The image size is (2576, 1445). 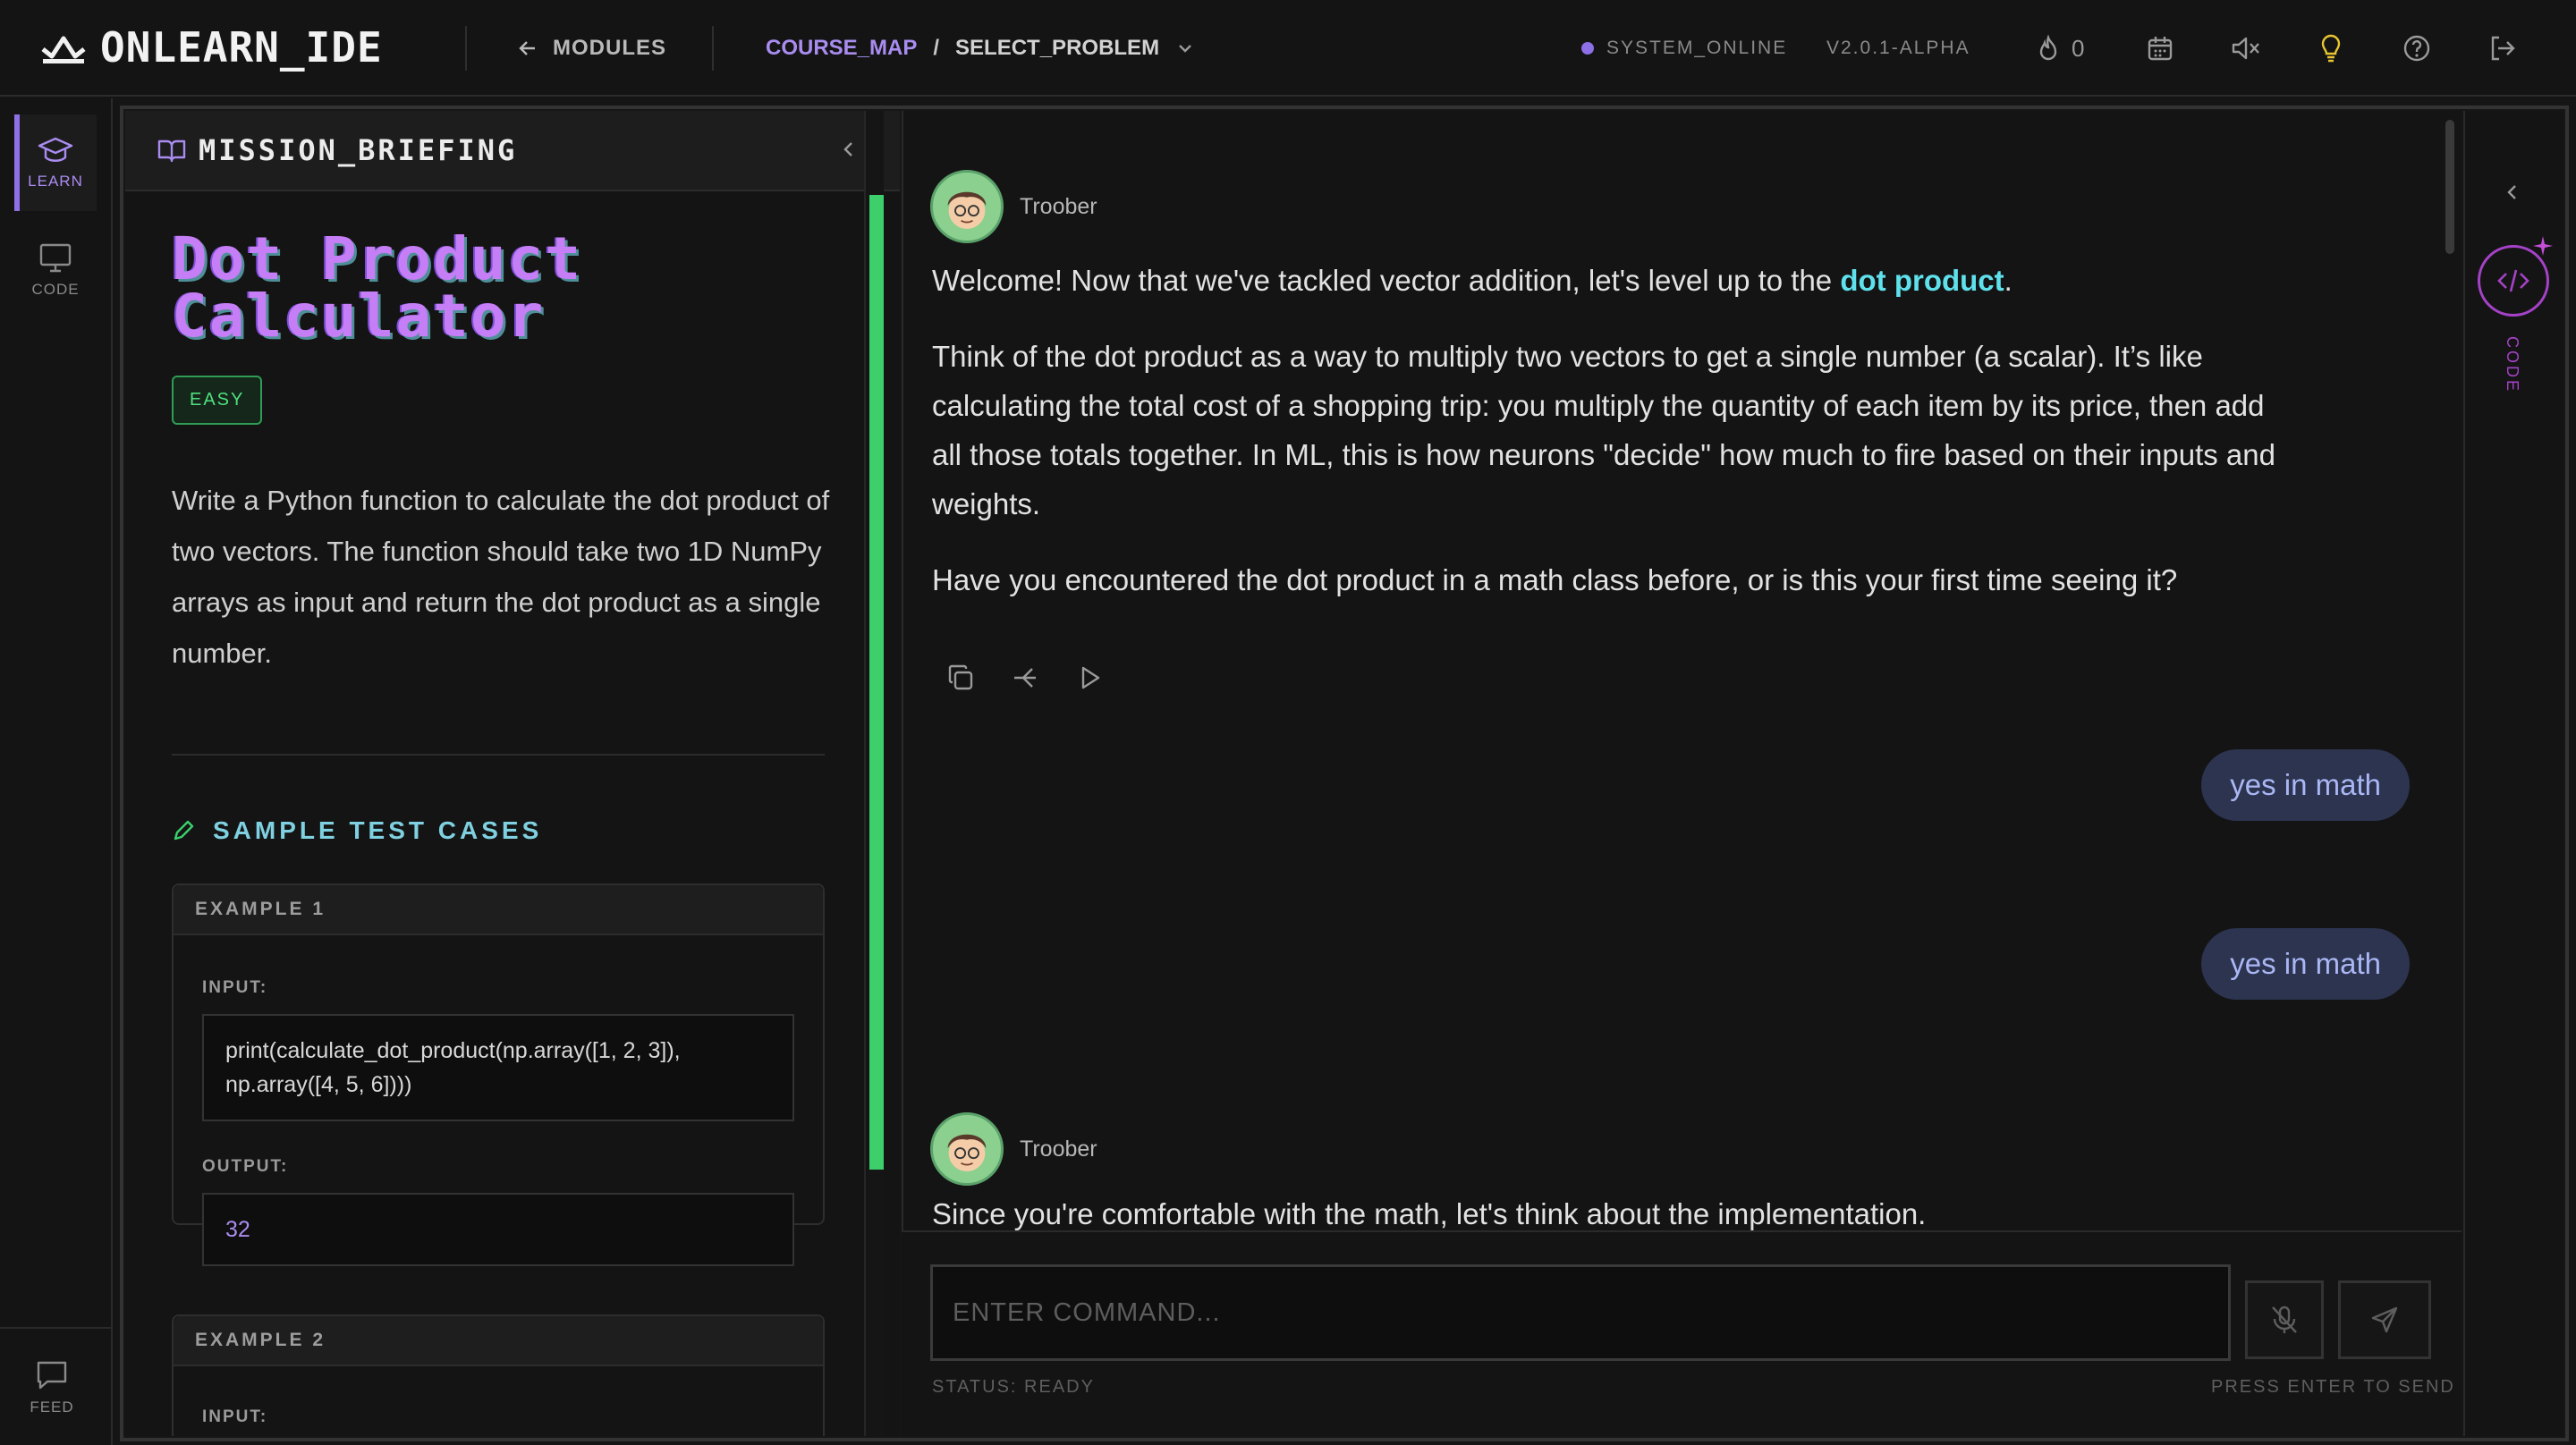 I want to click on logout-icon, so click(x=2503, y=48).